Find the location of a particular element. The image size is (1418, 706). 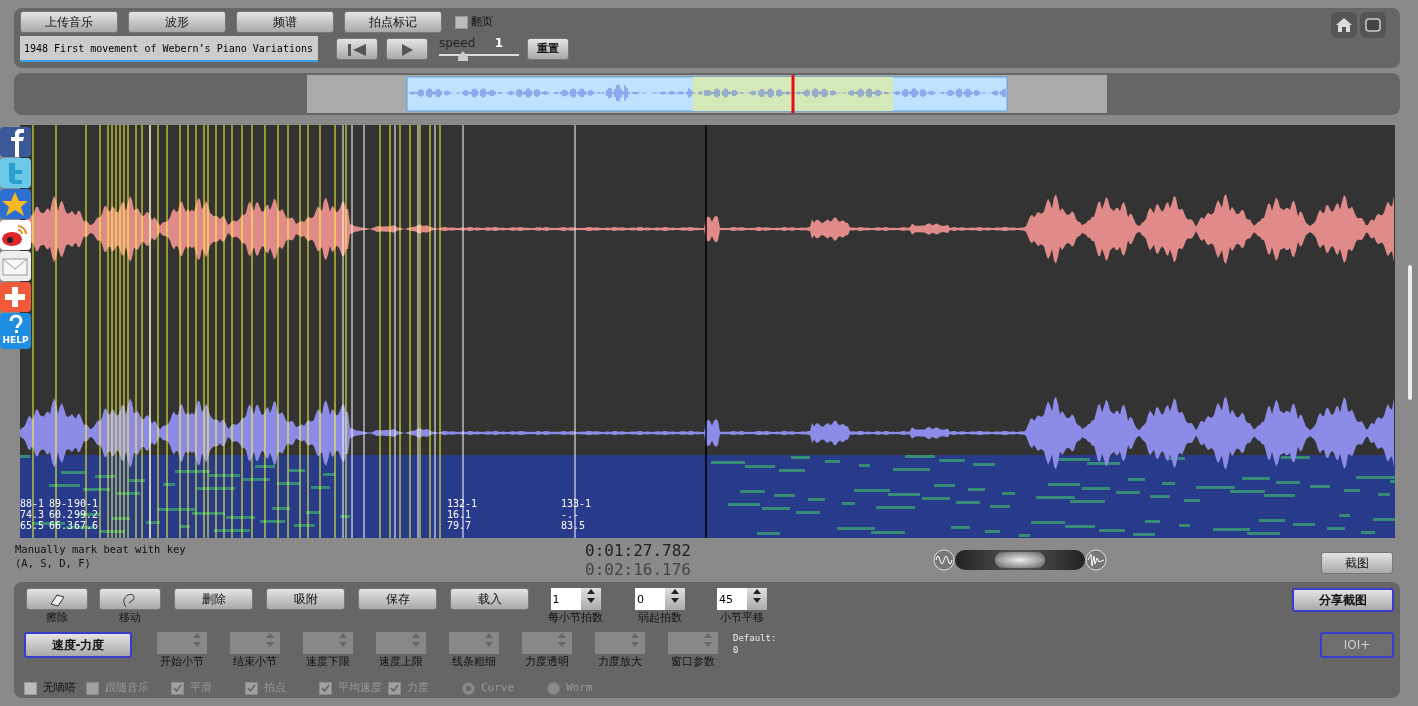

toolbar-button: 拍点标记 is located at coordinates (393, 22).